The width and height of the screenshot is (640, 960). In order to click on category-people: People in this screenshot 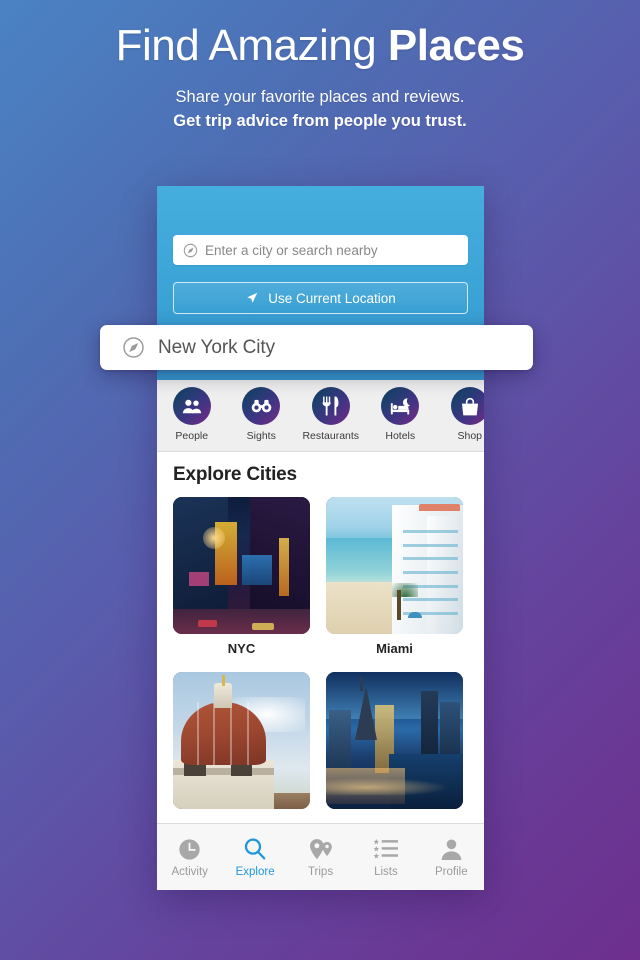, I will do `click(192, 414)`.